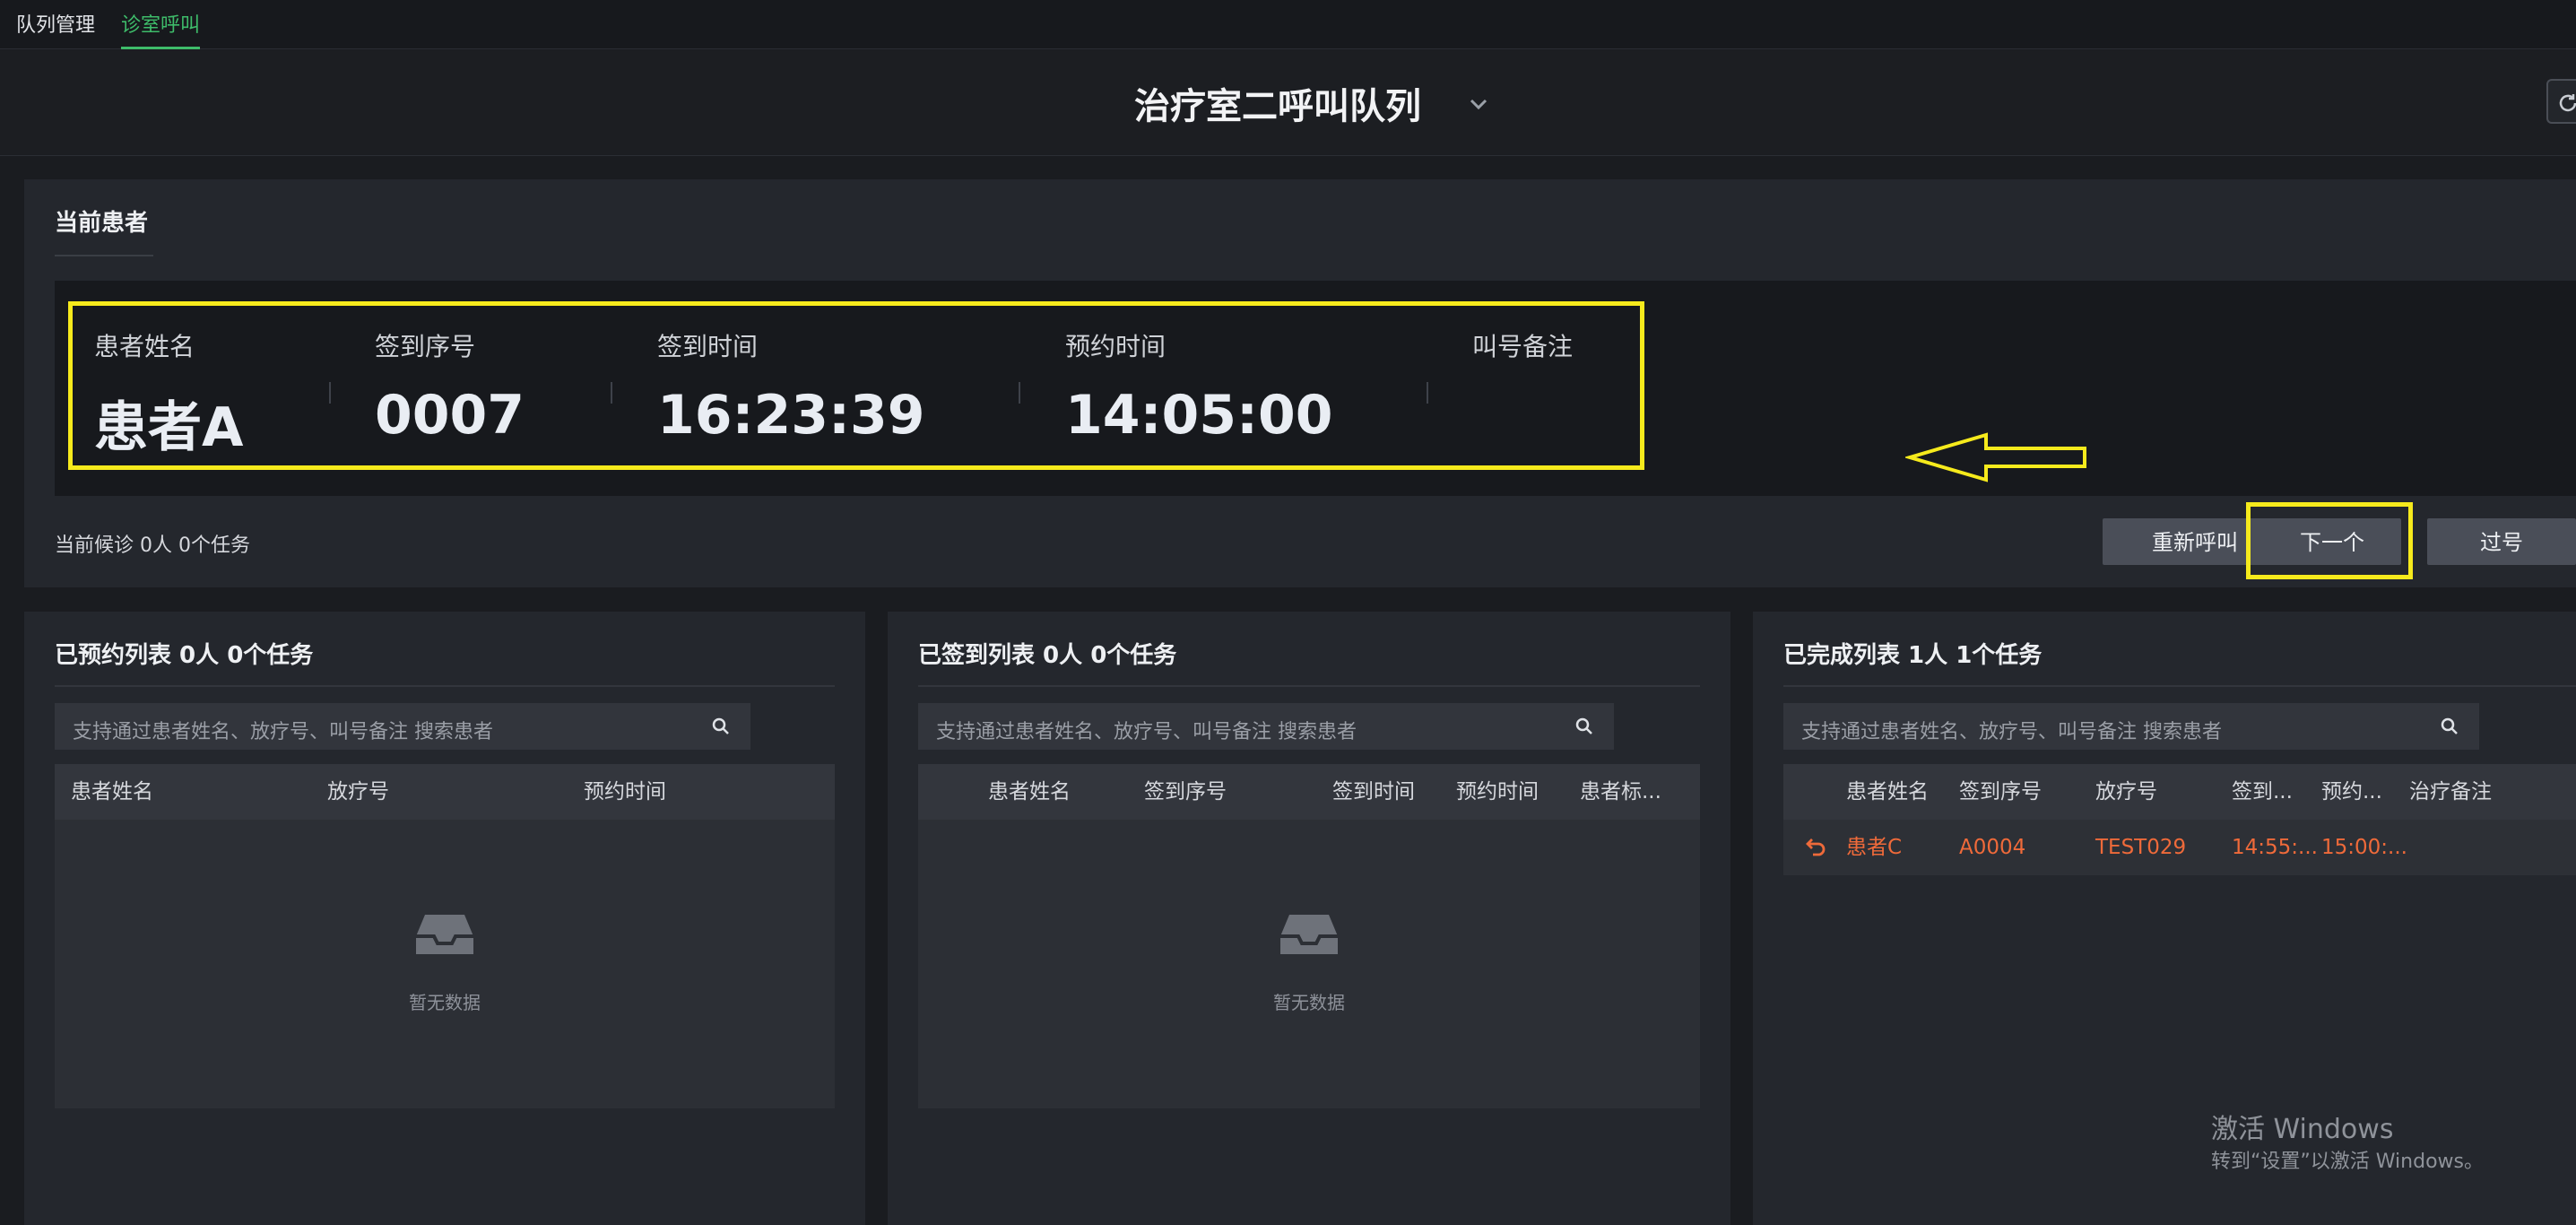 The width and height of the screenshot is (2576, 1225). Describe the element at coordinates (55, 24) in the screenshot. I see `tab-queue-management: 队列管理` at that location.